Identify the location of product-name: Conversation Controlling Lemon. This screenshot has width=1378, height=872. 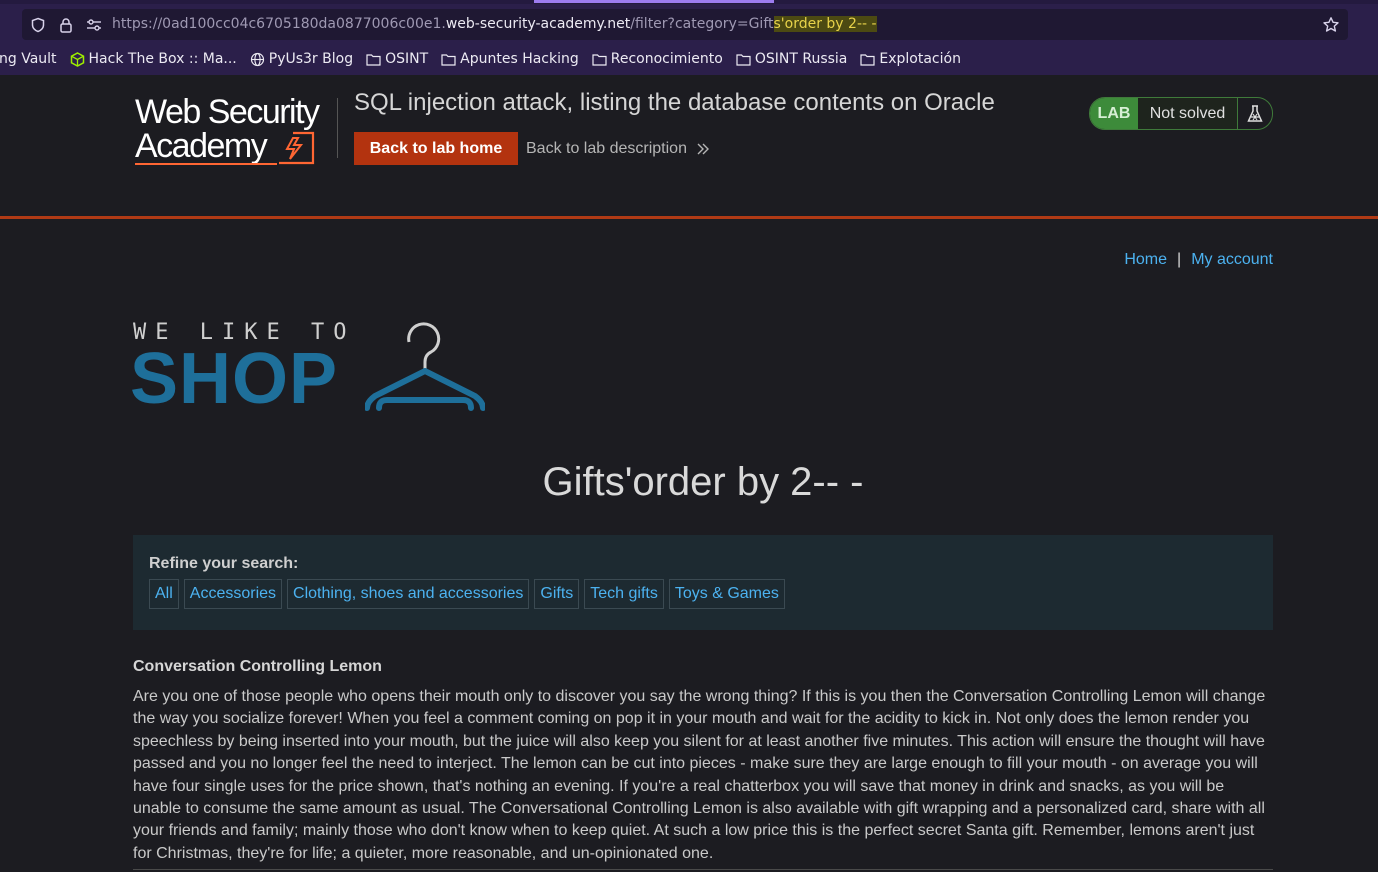
(257, 666).